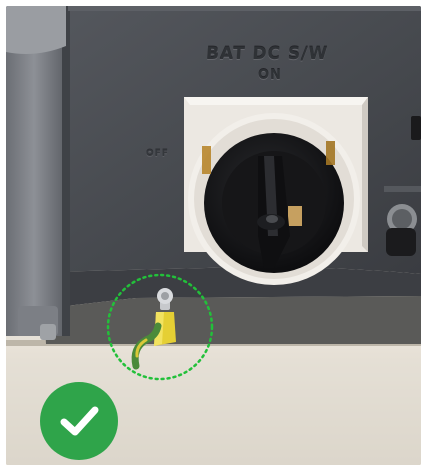  I want to click on checkmark-badge, so click(79, 421).